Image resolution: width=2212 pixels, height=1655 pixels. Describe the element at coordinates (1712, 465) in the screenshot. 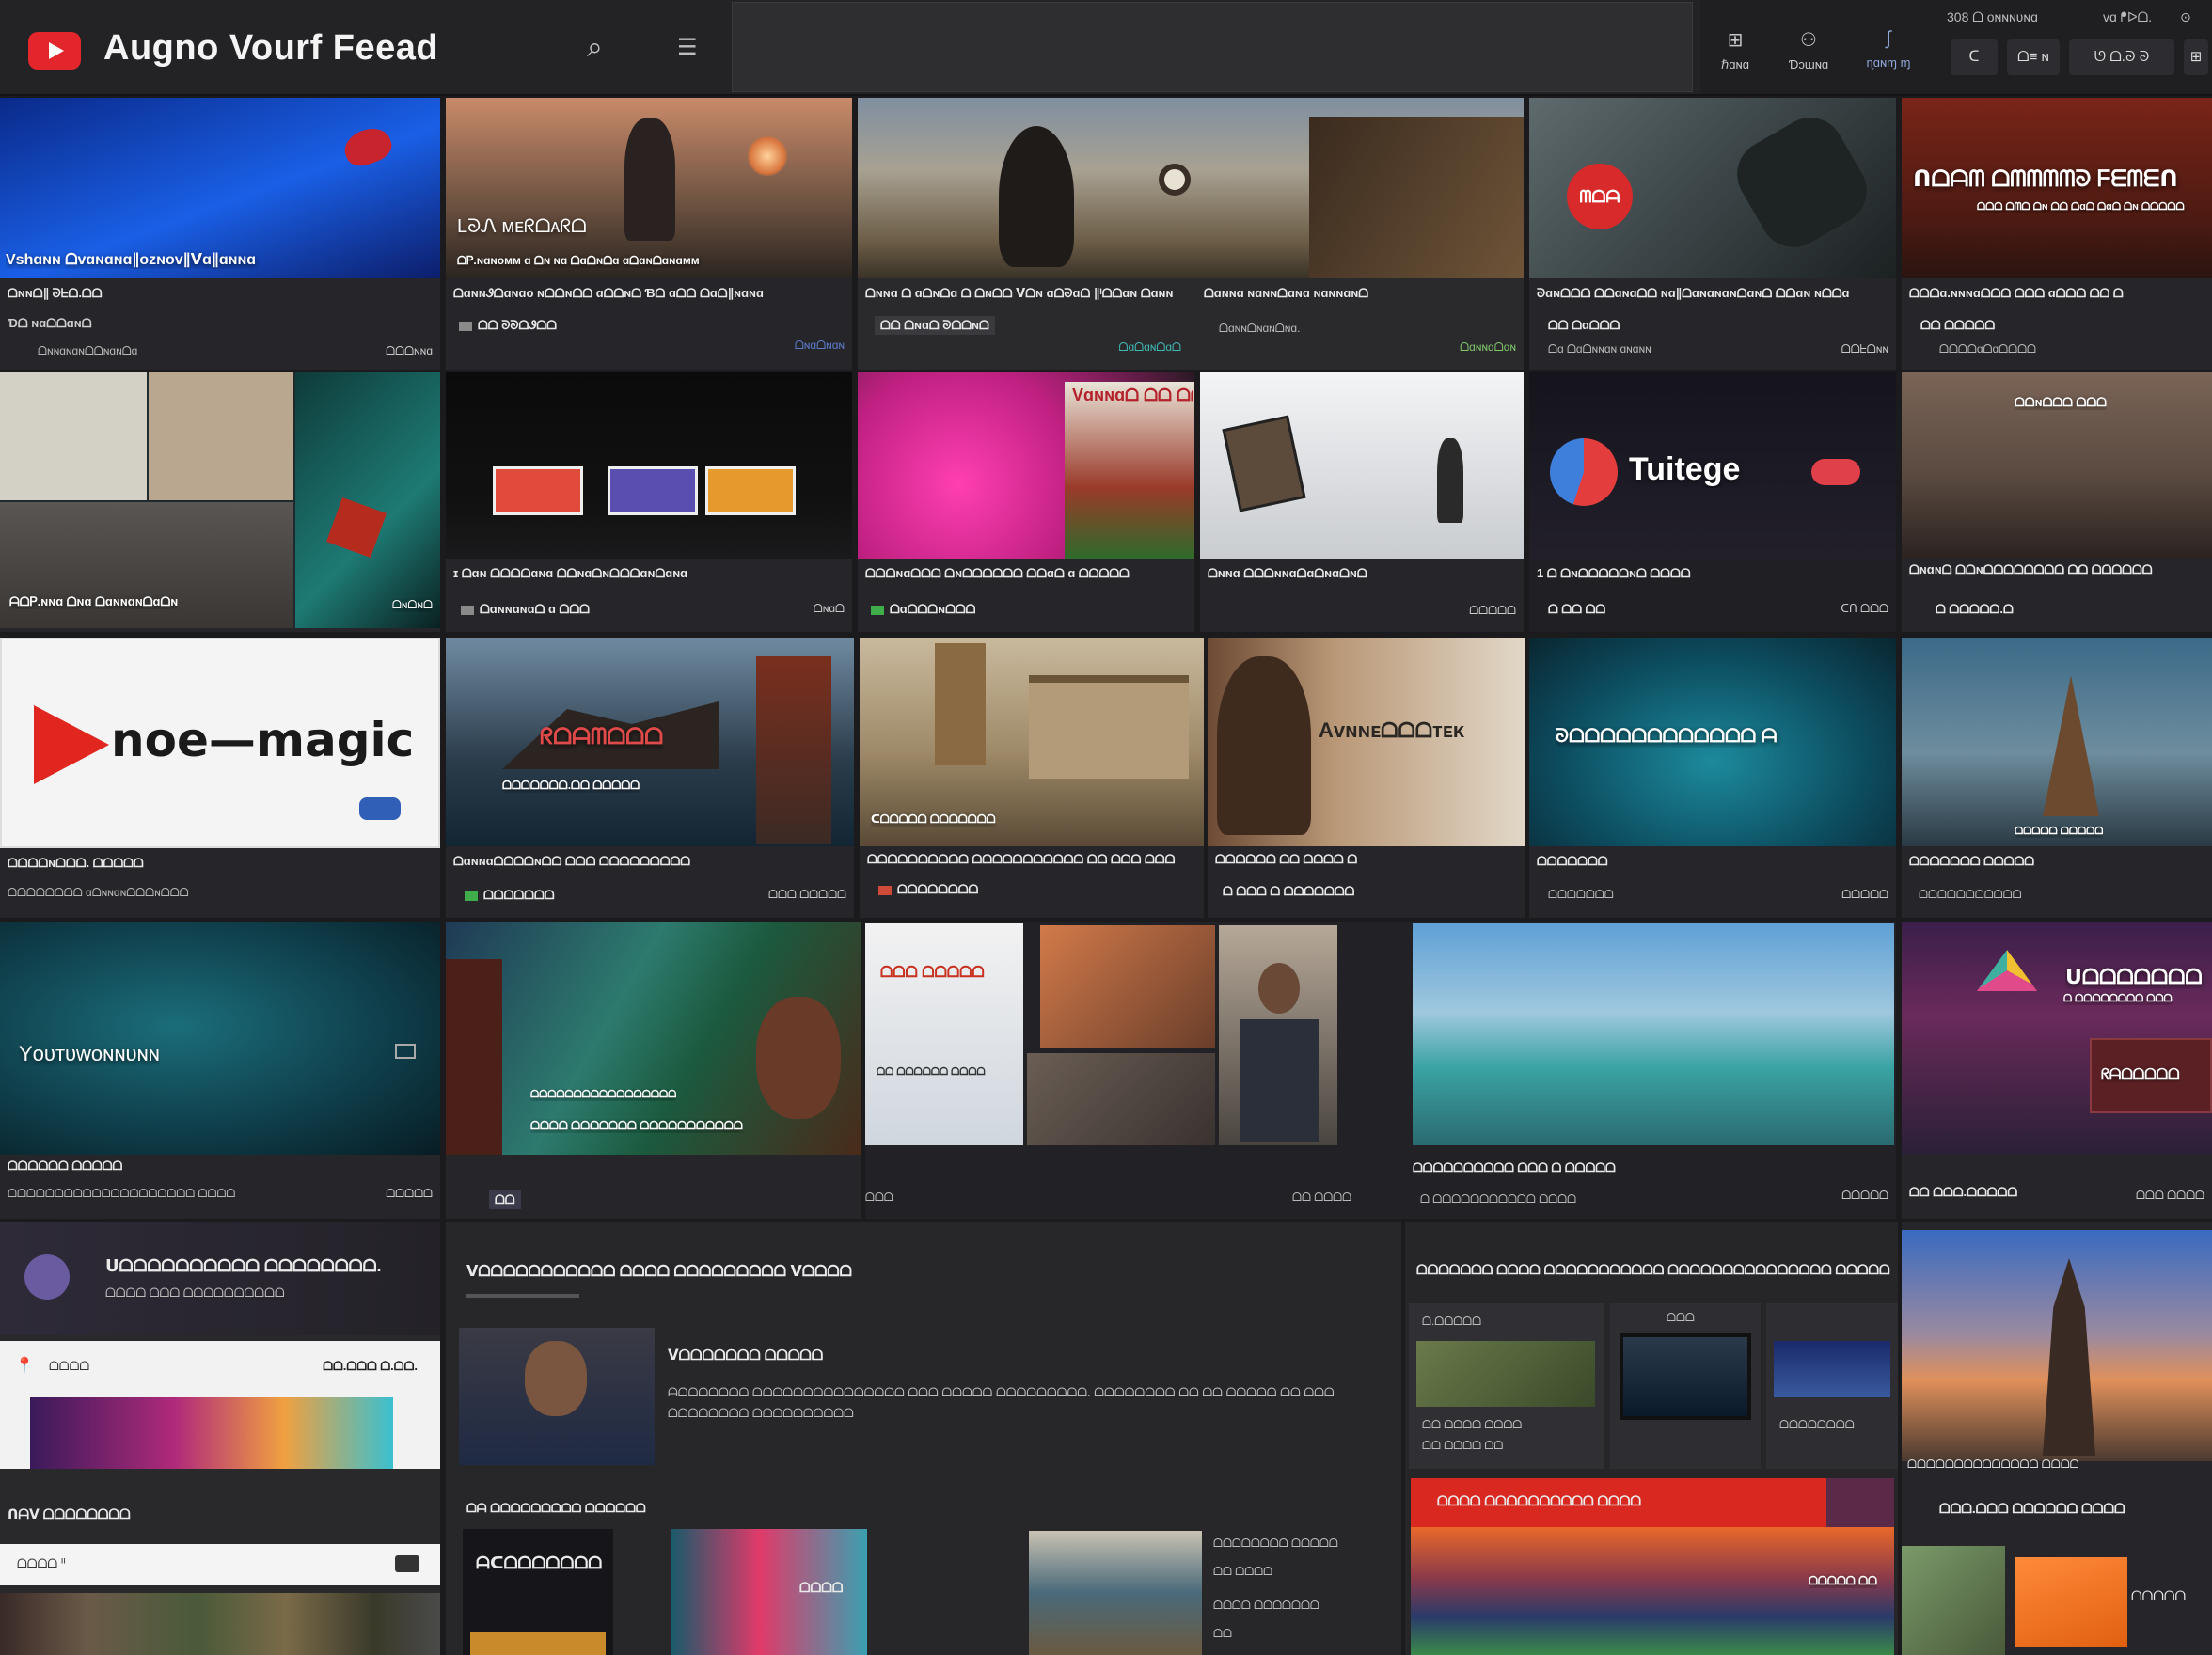

I see `video-thumbnail: Tuitege` at that location.